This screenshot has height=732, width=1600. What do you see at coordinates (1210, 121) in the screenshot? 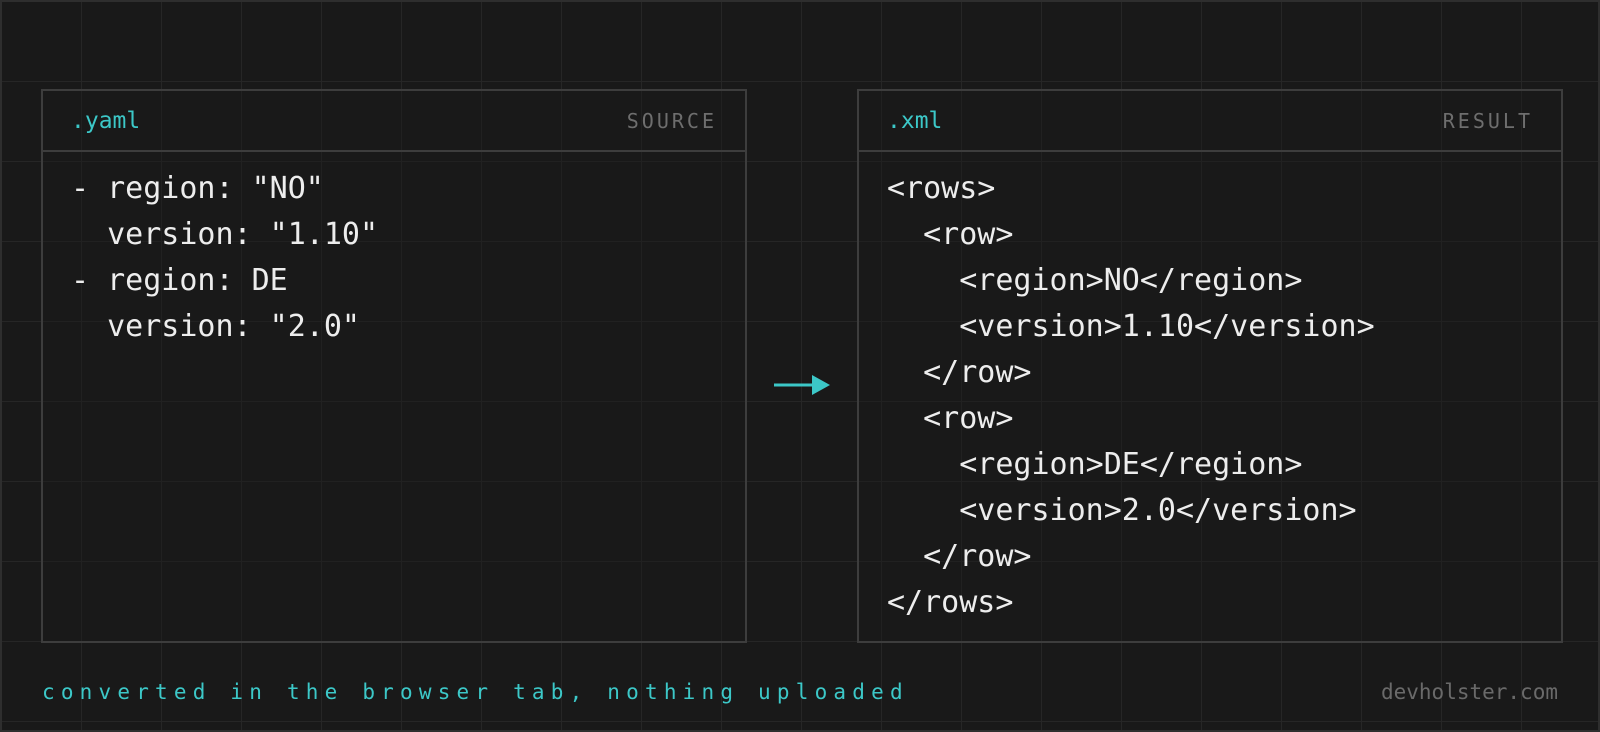
I see `result-panel-header: .xml RESULT` at bounding box center [1210, 121].